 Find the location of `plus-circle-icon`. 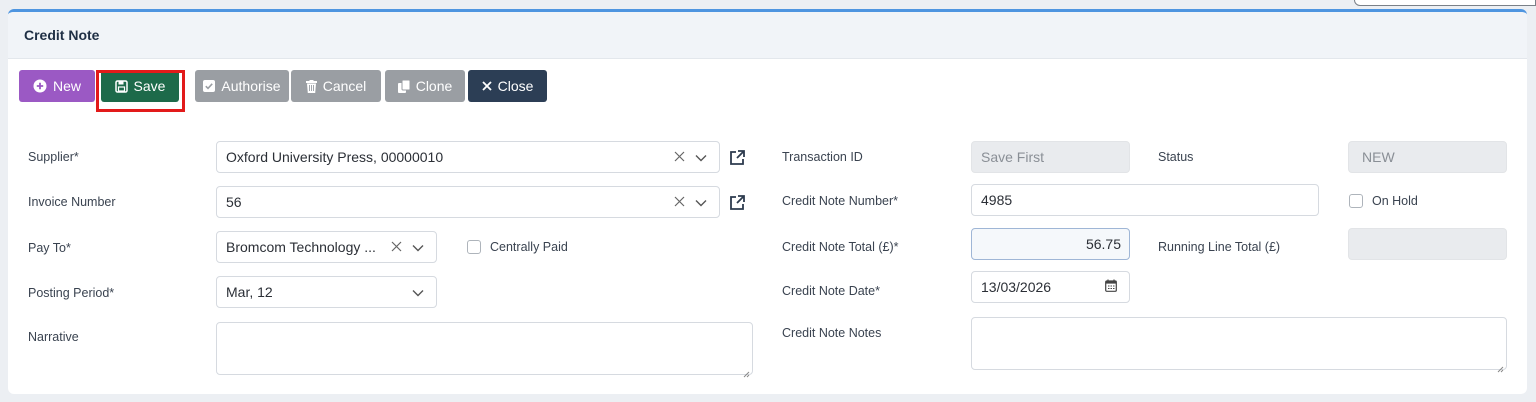

plus-circle-icon is located at coordinates (40, 86).